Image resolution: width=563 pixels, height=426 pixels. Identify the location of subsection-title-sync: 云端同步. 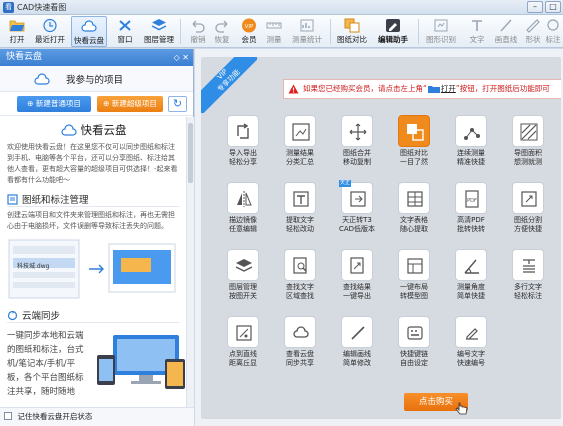
(93, 315).